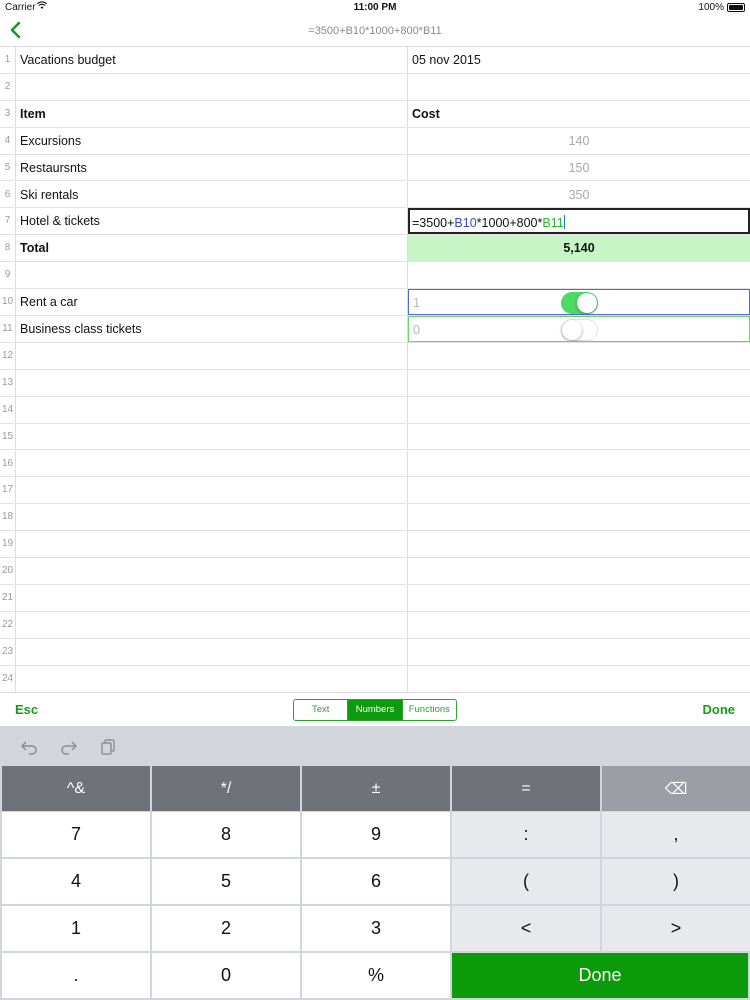  Describe the element at coordinates (226, 928) in the screenshot. I see `key: 2` at that location.